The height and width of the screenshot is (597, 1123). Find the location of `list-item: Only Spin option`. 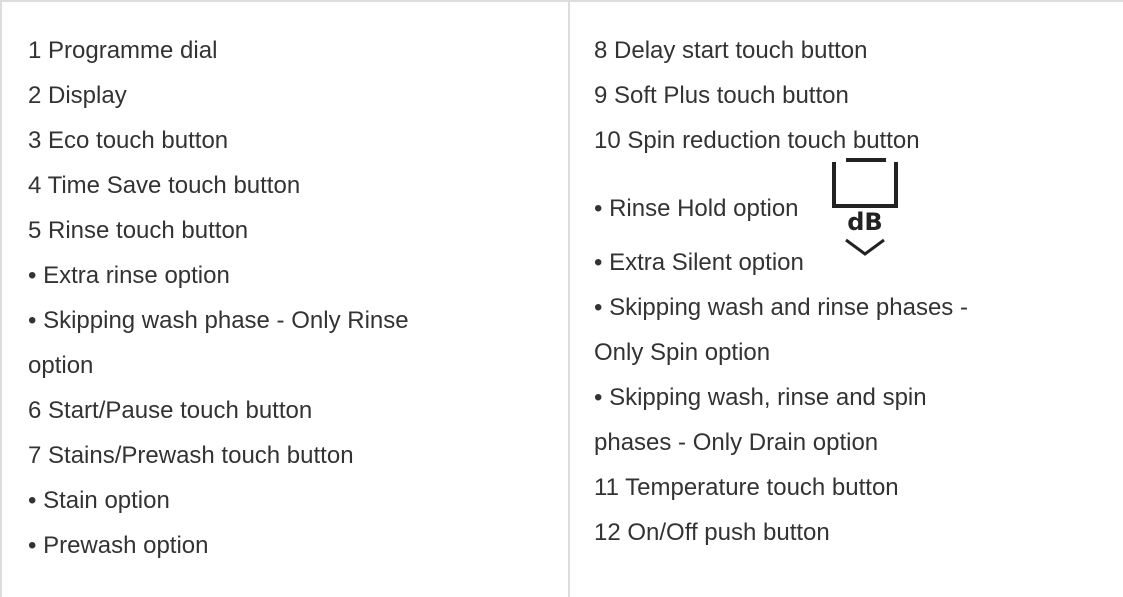

list-item: Only Spin option is located at coordinates (682, 352).